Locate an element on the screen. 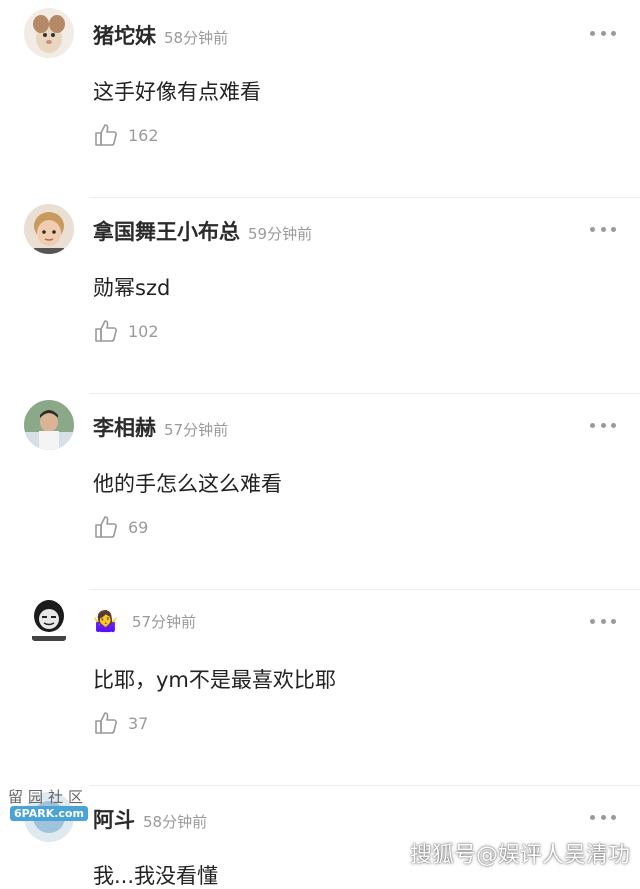 The width and height of the screenshot is (640, 889). username-text: 李相赫 is located at coordinates (124, 428).